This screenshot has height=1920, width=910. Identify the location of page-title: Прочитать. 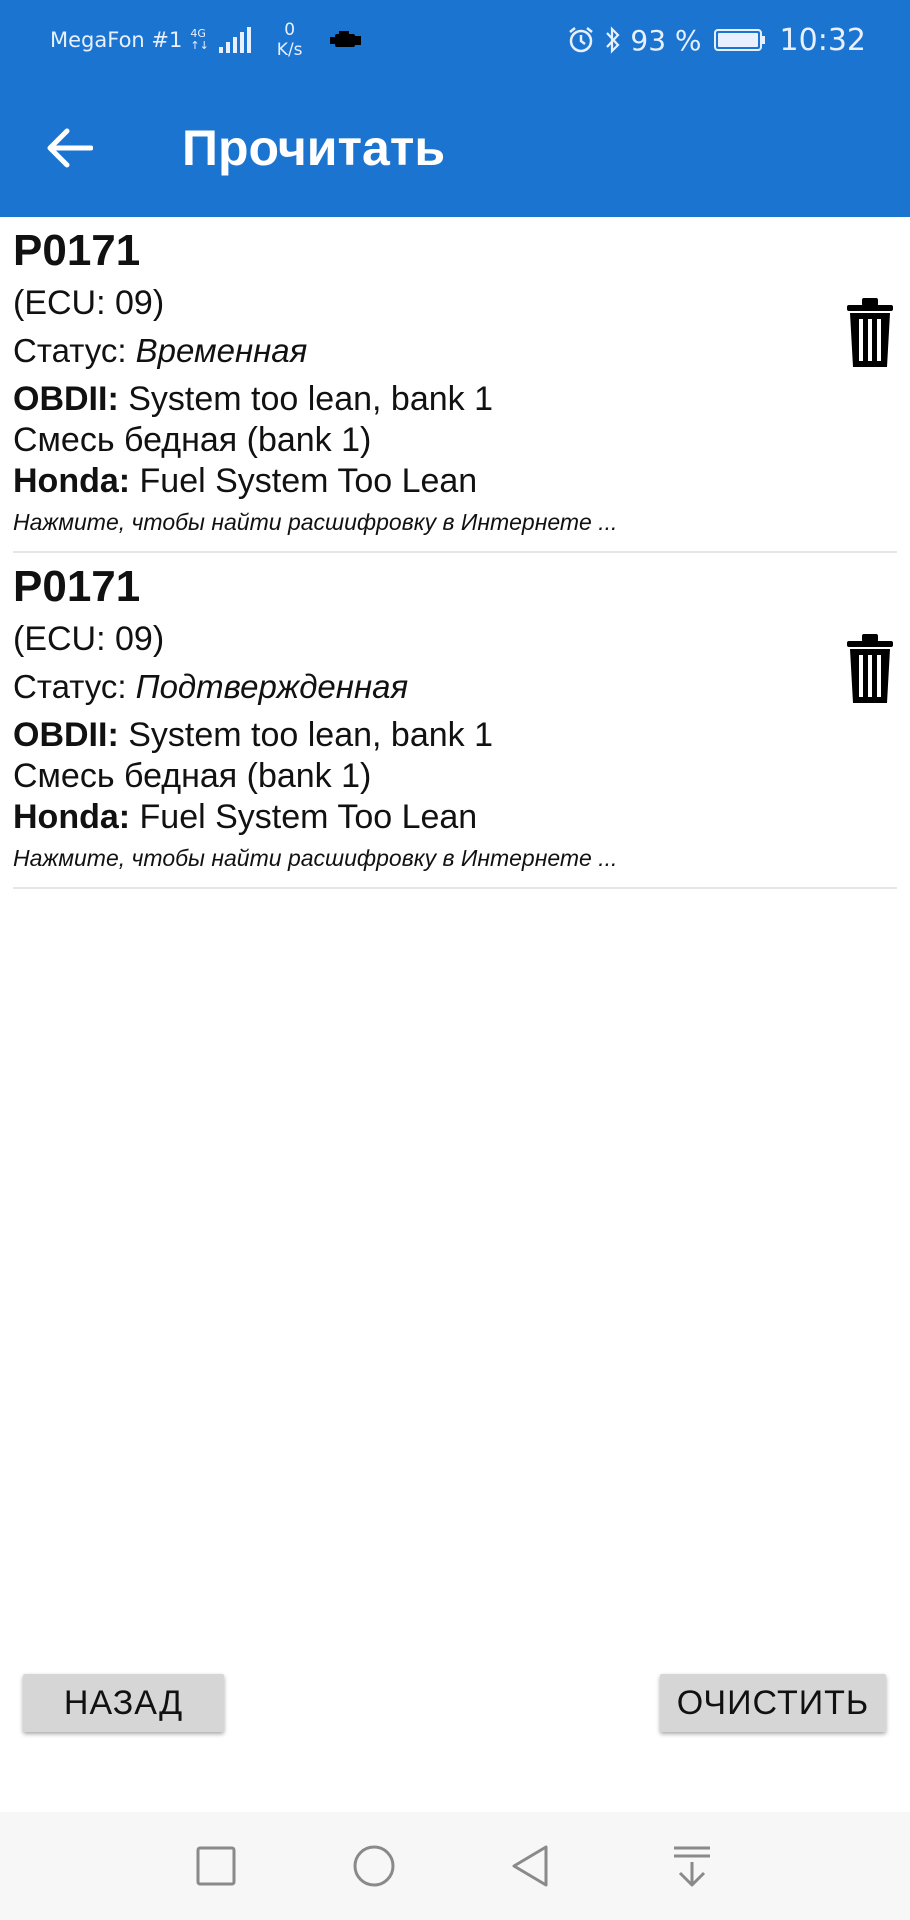
(314, 148).